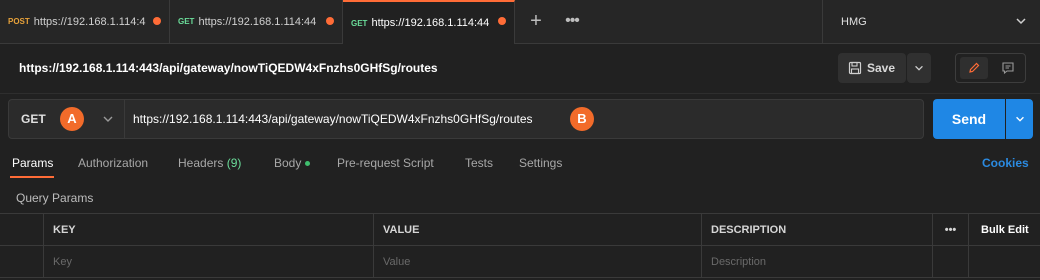 The height and width of the screenshot is (280, 1040). I want to click on value-column-header: VALUE, so click(537, 229).